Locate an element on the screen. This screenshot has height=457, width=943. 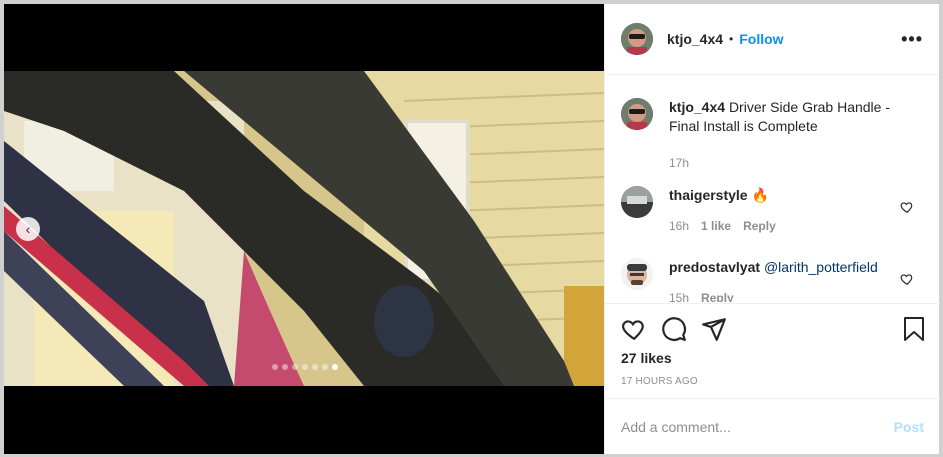
caption-username: ktjo_4x4 is located at coordinates (697, 107).